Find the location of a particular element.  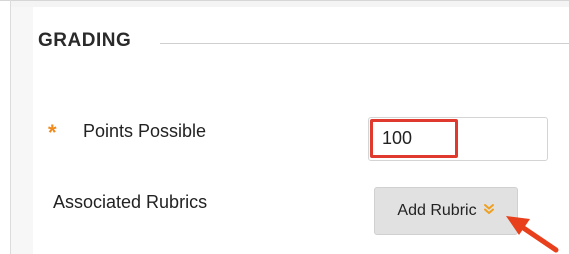

panel-left-shade is located at coordinates (22, 130).